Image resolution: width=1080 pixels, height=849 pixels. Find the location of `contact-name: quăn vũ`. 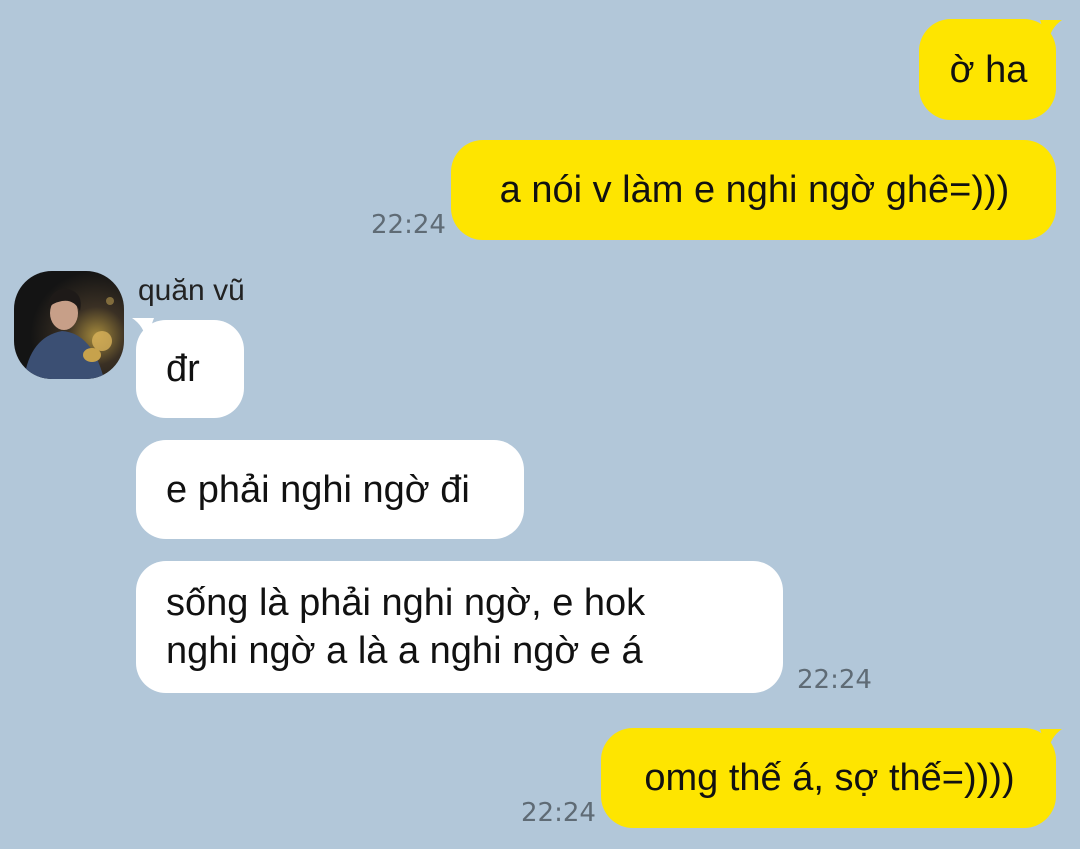

contact-name: quăn vũ is located at coordinates (191, 290).